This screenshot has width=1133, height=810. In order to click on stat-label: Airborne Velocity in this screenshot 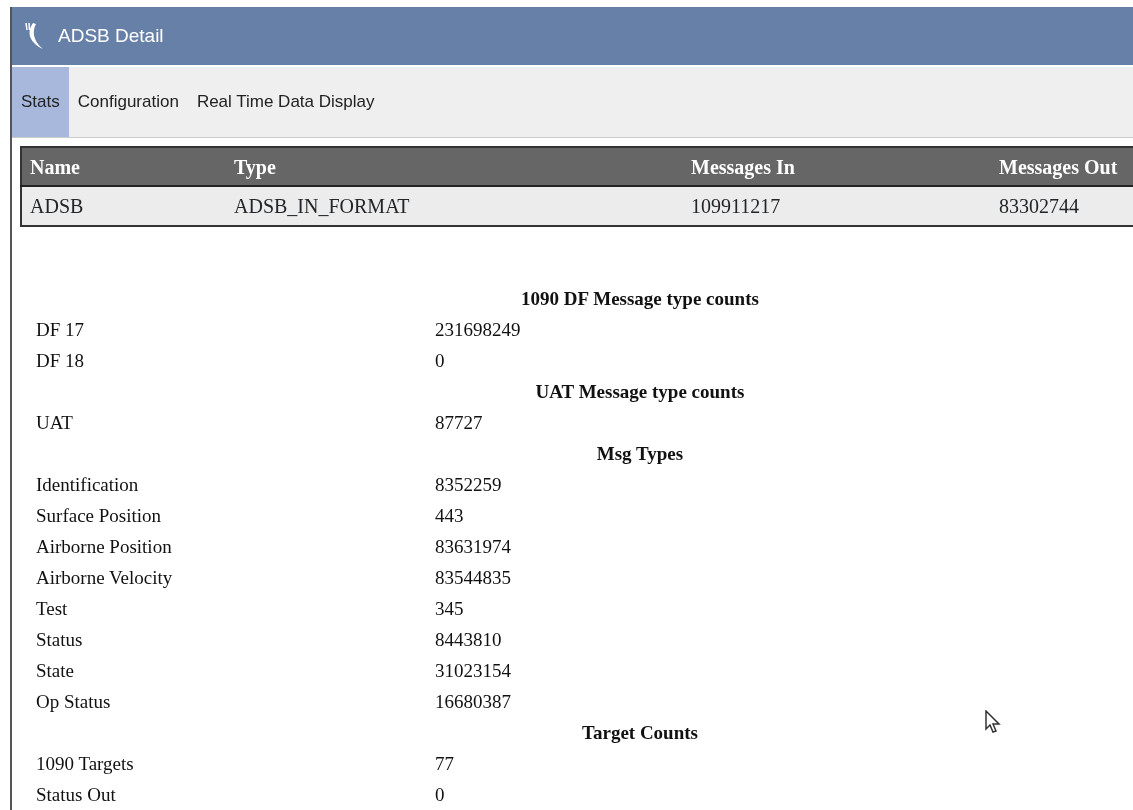, I will do `click(104, 578)`.